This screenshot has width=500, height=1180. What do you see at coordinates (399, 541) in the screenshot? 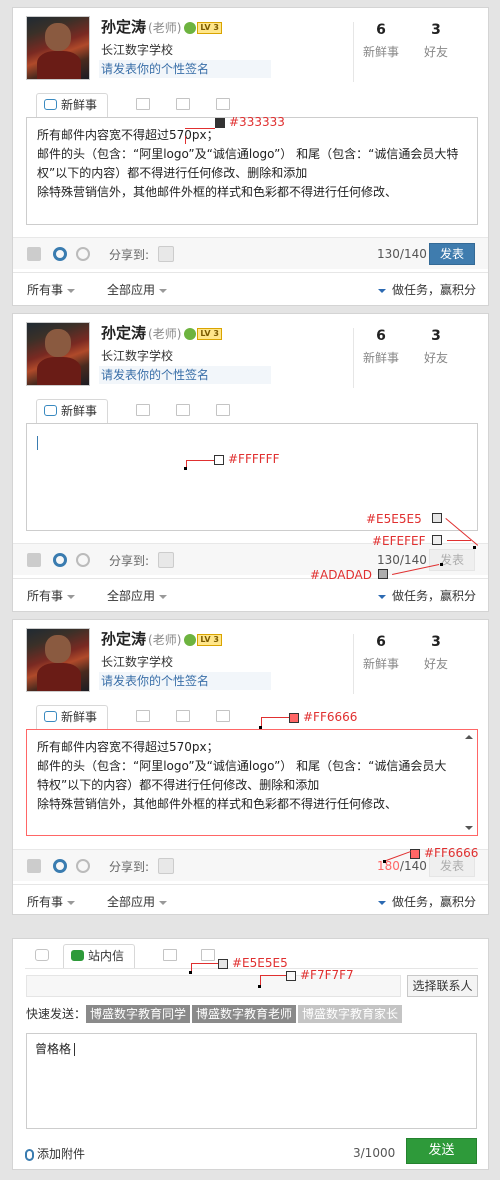
I see `annotation-color-efefef: #EFEFEF` at bounding box center [399, 541].